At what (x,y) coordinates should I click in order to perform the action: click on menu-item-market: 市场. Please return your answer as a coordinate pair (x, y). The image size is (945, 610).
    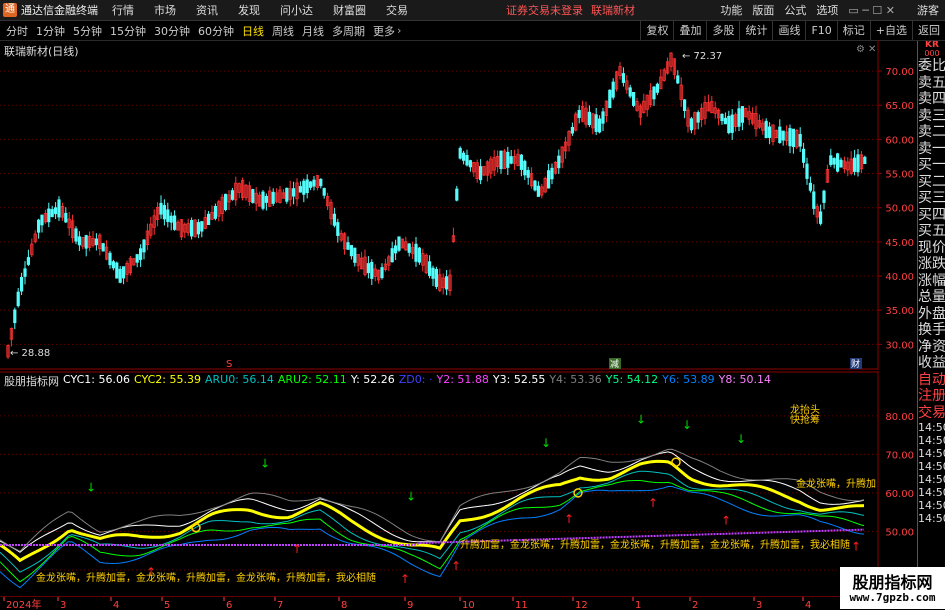
    Looking at the image, I should click on (165, 10).